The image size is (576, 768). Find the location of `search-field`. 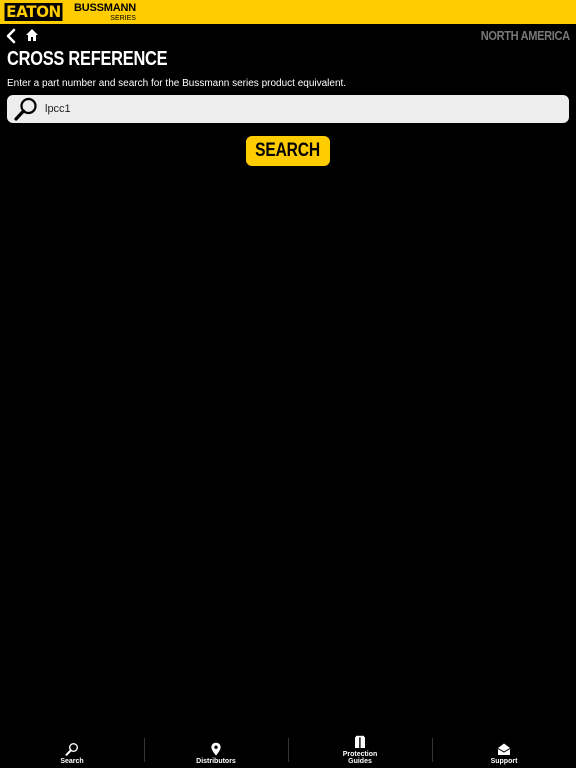

search-field is located at coordinates (288, 109).